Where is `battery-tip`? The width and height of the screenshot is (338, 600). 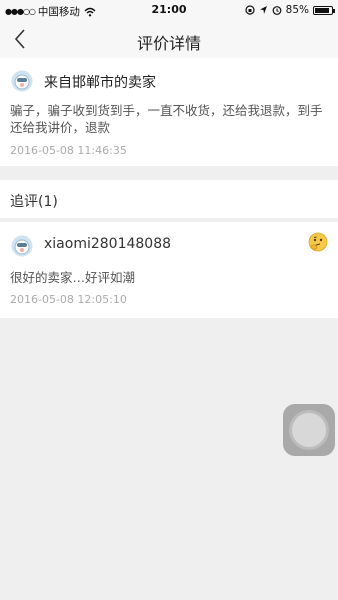 battery-tip is located at coordinates (334, 10).